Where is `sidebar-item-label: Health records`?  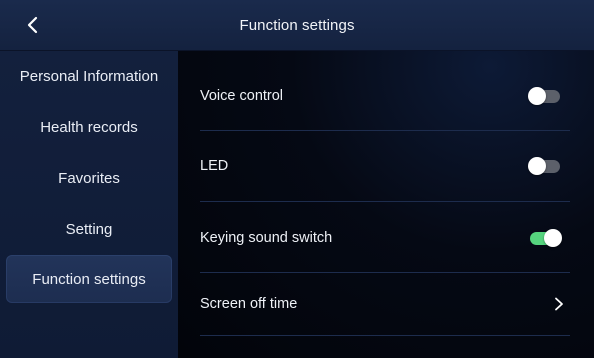
sidebar-item-label: Health records is located at coordinates (89, 127).